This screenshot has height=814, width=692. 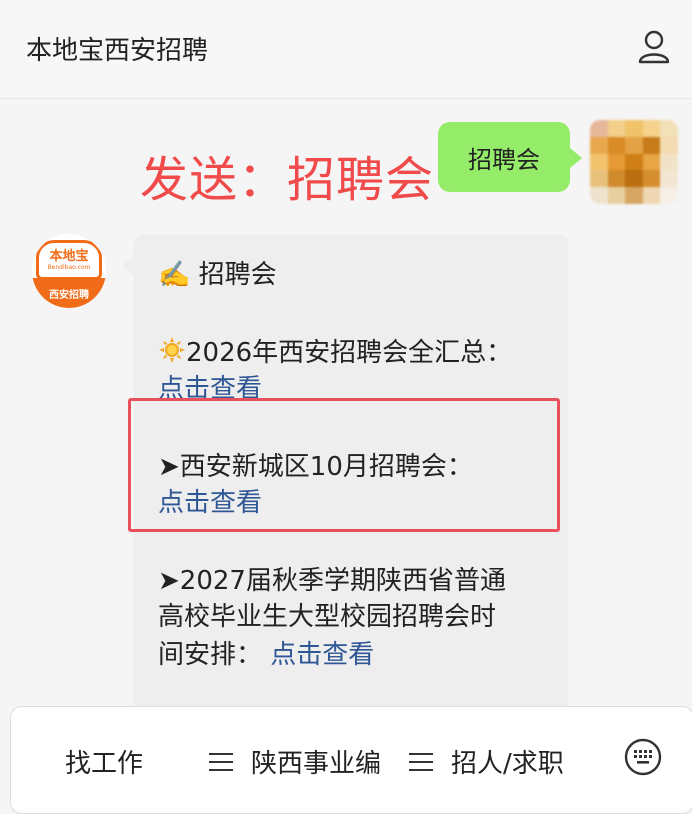 I want to click on tab-hire-job-seek: 招人/求职, so click(x=486, y=761).